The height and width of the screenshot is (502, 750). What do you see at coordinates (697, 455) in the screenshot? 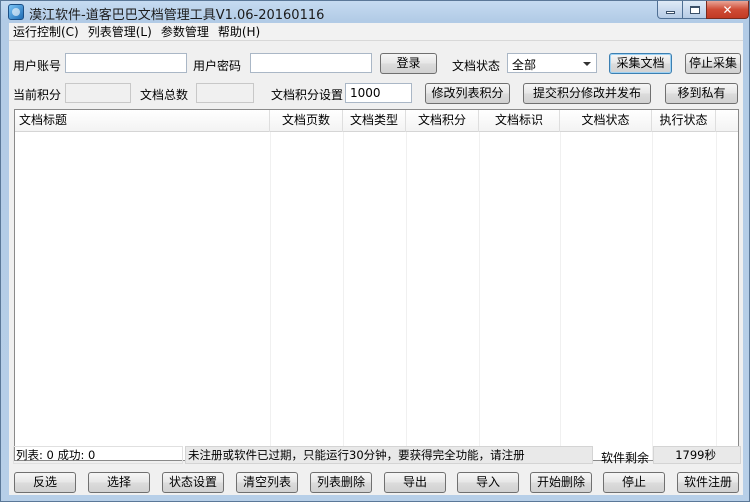
I see `remaining-time-value: 1799秒` at bounding box center [697, 455].